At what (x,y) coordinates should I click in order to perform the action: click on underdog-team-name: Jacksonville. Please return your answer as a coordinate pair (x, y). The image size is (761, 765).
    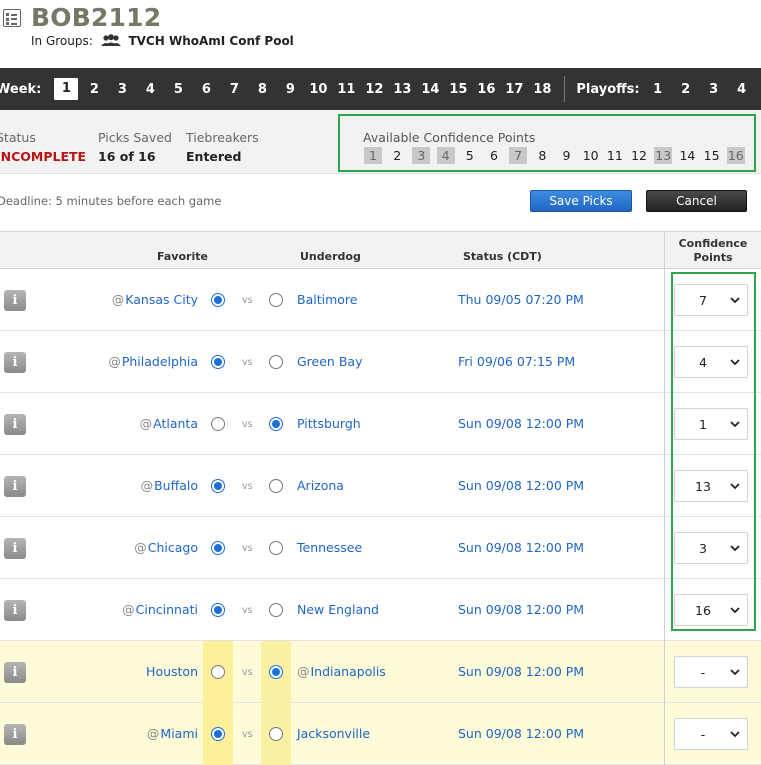
    Looking at the image, I should click on (333, 733).